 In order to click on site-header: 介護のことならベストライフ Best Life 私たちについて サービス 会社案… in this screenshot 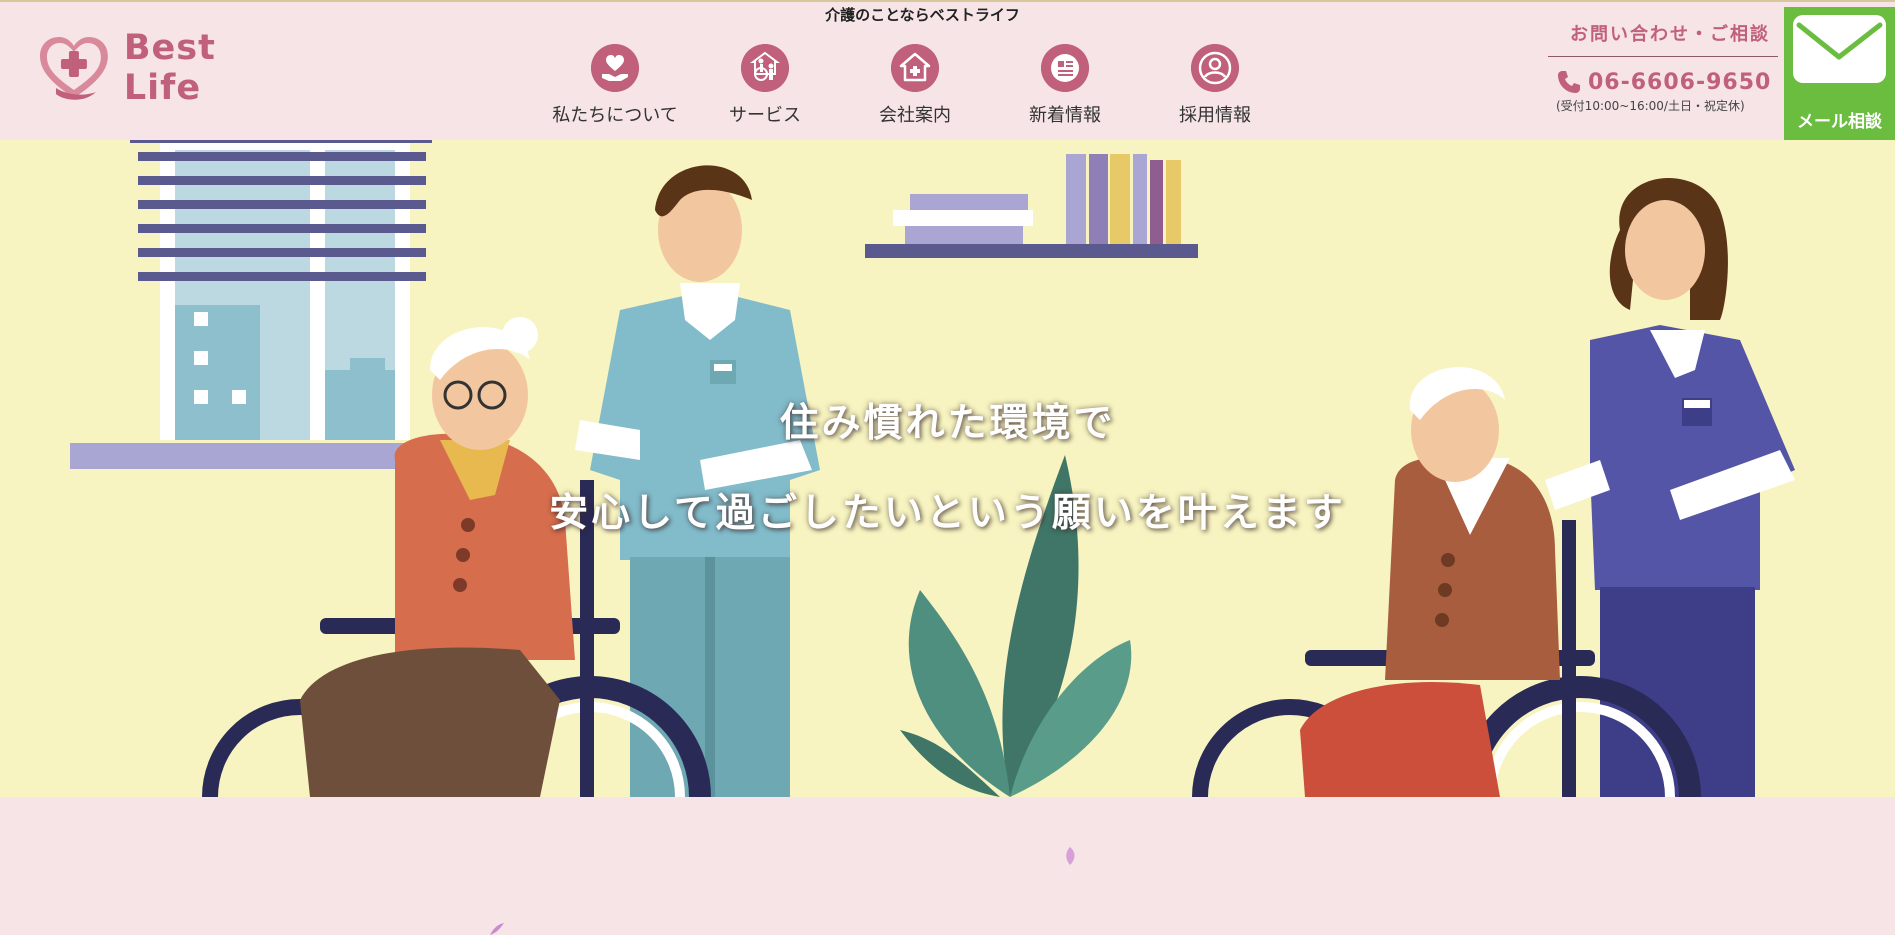, I will do `click(947, 71)`.